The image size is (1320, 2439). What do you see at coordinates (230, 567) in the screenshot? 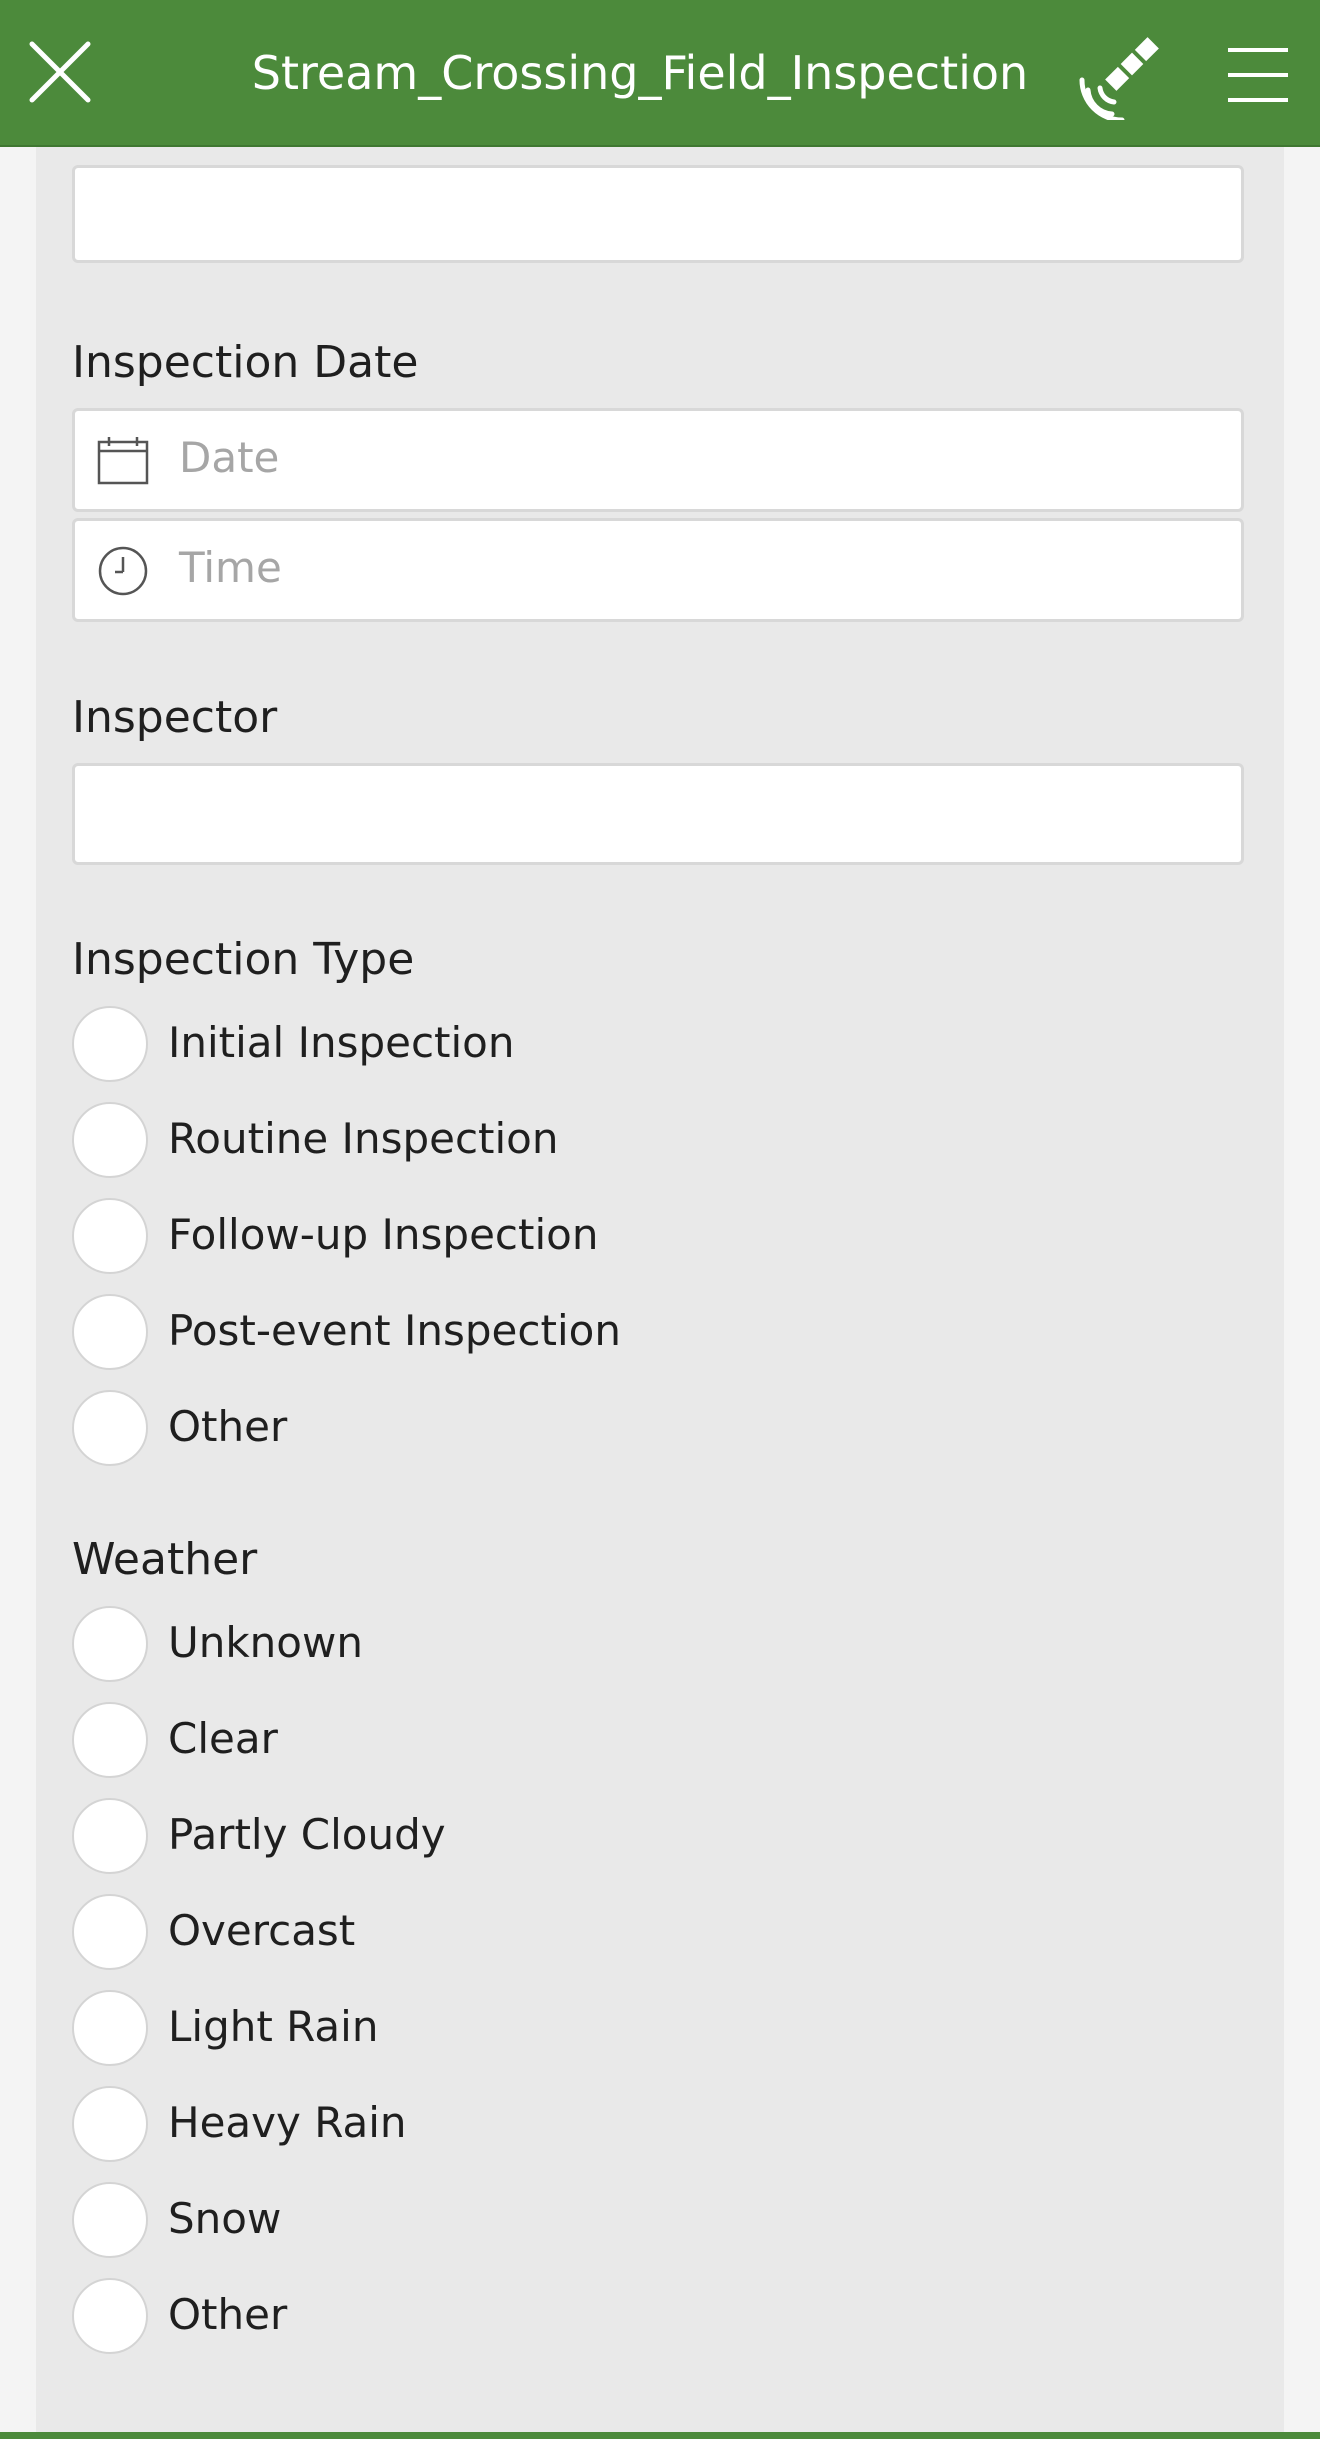
I see `time-placeholder: Time` at bounding box center [230, 567].